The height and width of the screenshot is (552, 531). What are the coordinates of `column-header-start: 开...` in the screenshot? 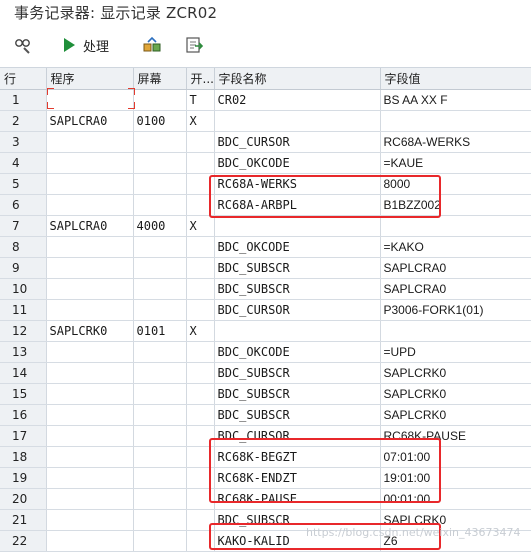 It's located at (200, 79).